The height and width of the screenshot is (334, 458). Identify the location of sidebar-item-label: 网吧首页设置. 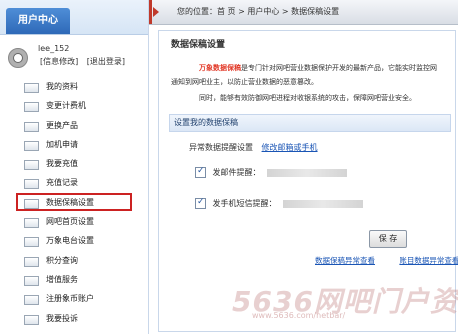
(70, 222).